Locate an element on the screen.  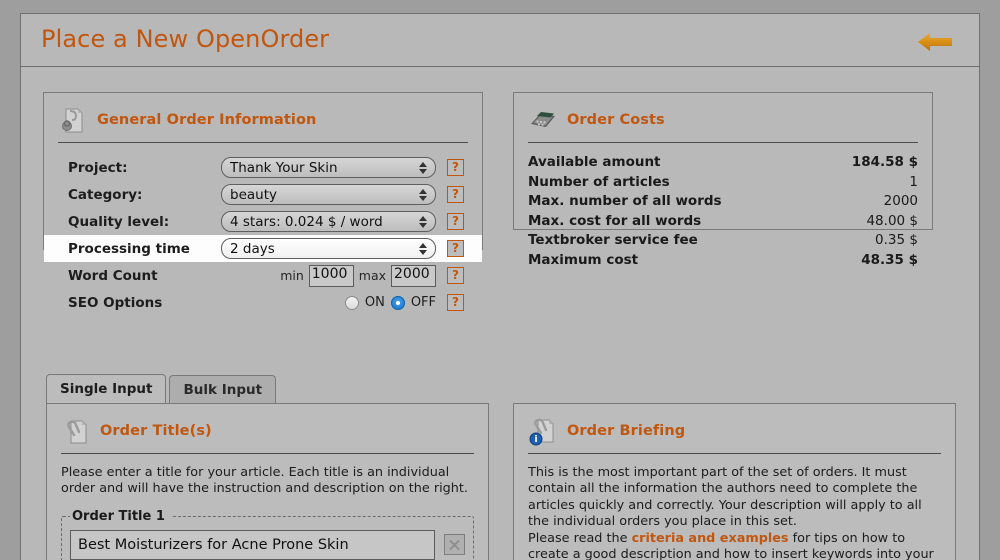
cost-row-available-amount: Available amount 184.58 $ is located at coordinates (723, 164).